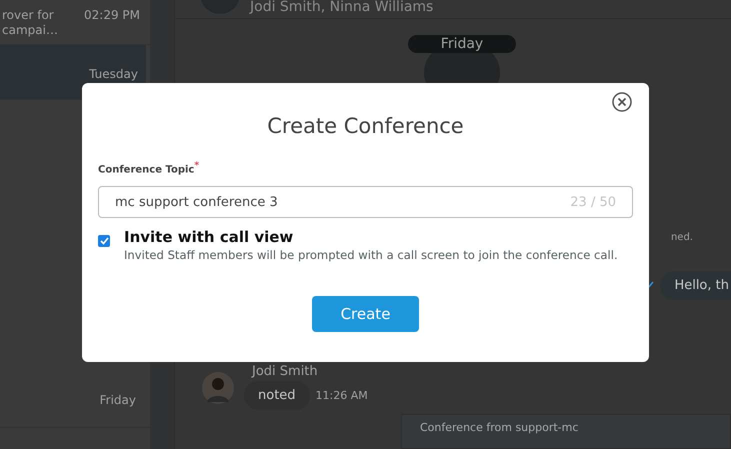  Describe the element at coordinates (113, 74) in the screenshot. I see `conversation-time: Tuesday` at that location.